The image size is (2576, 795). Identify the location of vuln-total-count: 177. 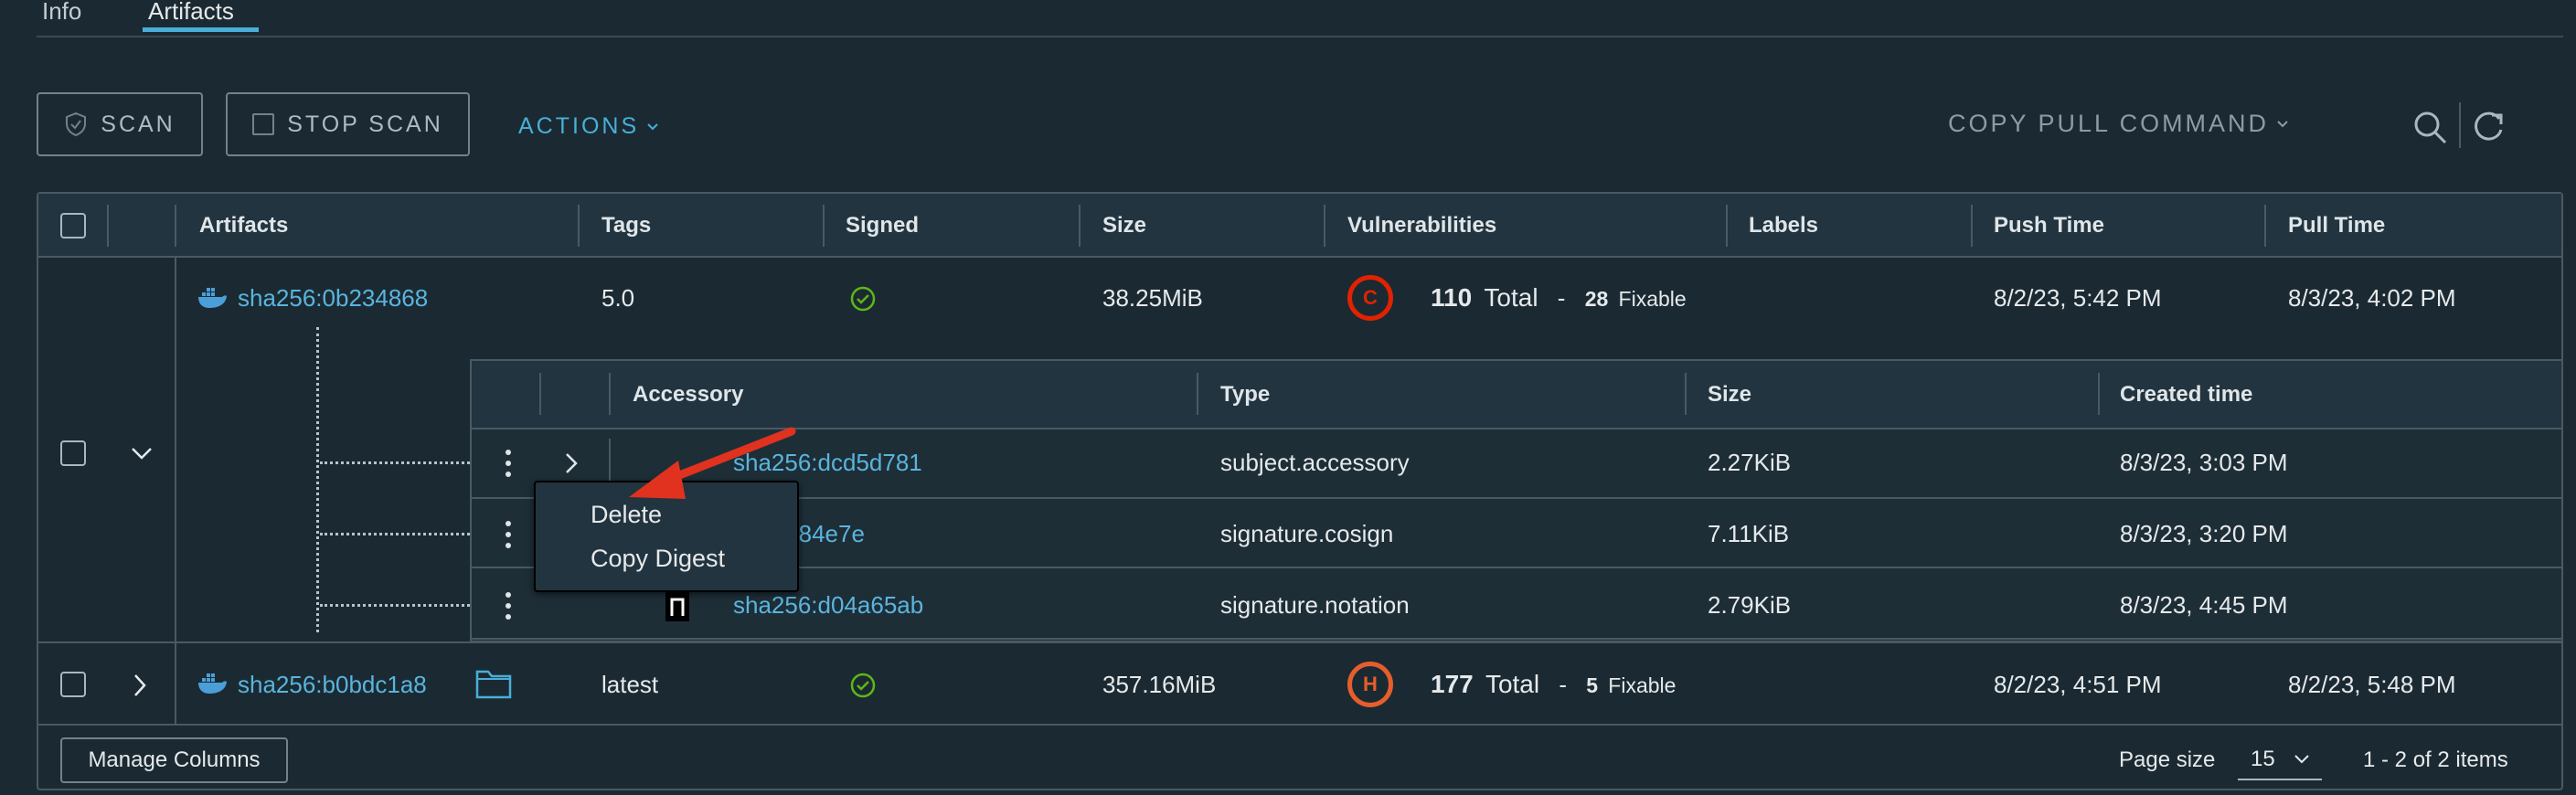
(1452, 684).